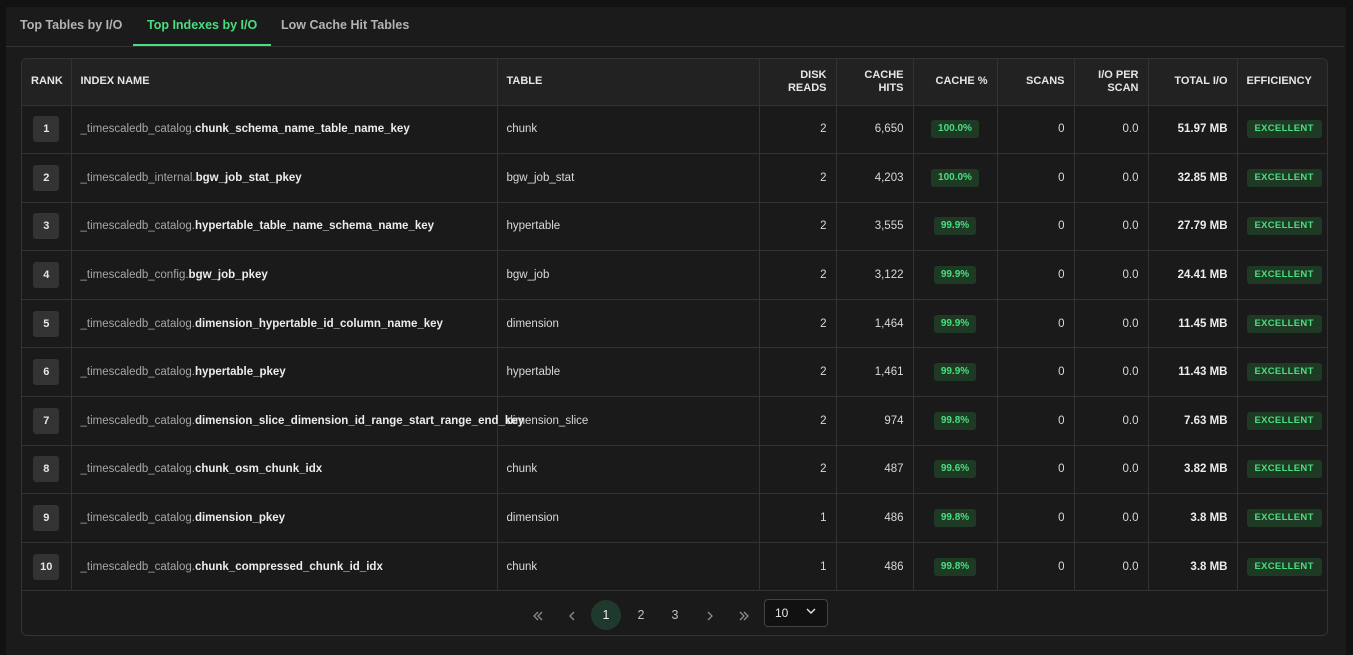  What do you see at coordinates (875, 470) in the screenshot?
I see `cache-hits-cell: 487` at bounding box center [875, 470].